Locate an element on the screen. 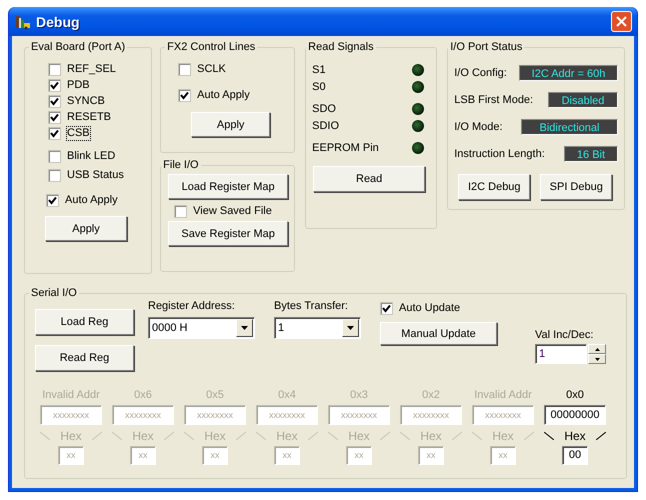 The image size is (646, 500). register-label: 0x0 is located at coordinates (575, 396).